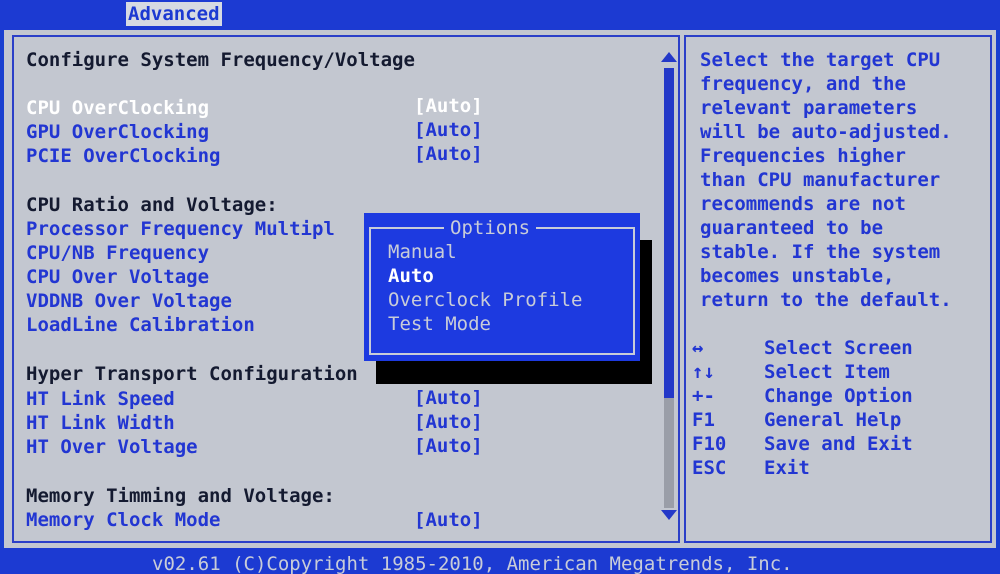 This screenshot has width=1000, height=574. Describe the element at coordinates (174, 14) in the screenshot. I see `tab-advanced: Advanced` at that location.